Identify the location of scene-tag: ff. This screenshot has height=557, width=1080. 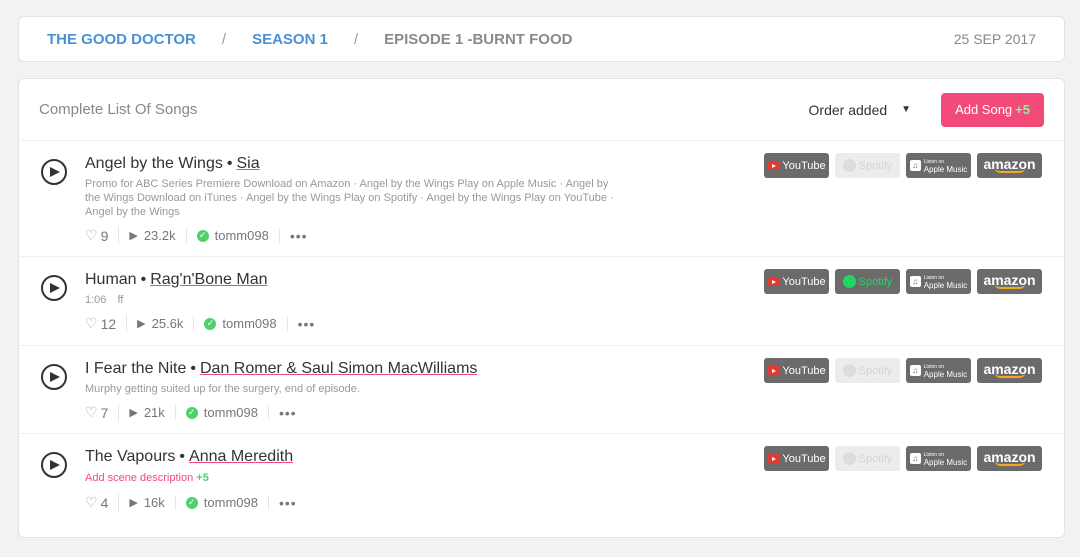
(120, 300).